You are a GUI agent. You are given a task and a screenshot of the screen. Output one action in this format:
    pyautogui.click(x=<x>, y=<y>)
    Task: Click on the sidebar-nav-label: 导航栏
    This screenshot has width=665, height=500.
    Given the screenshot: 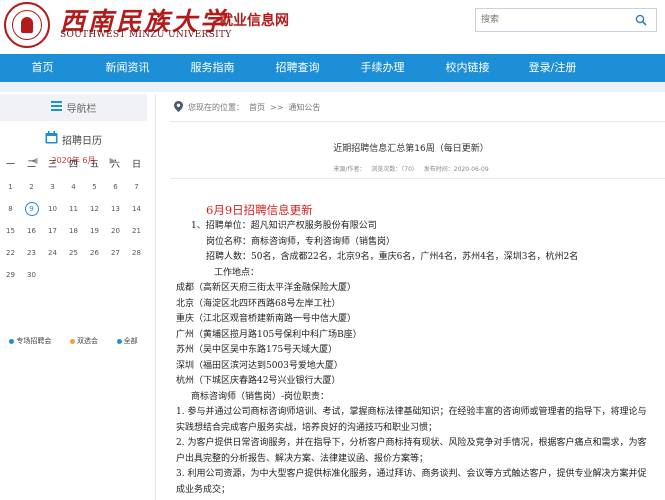 What is the action you would take?
    pyautogui.click(x=81, y=109)
    